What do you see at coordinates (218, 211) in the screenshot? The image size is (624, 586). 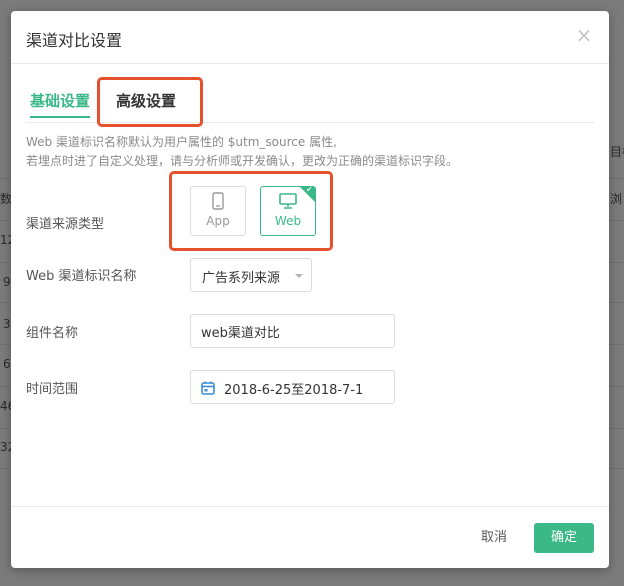 I see `source-option-app: App` at bounding box center [218, 211].